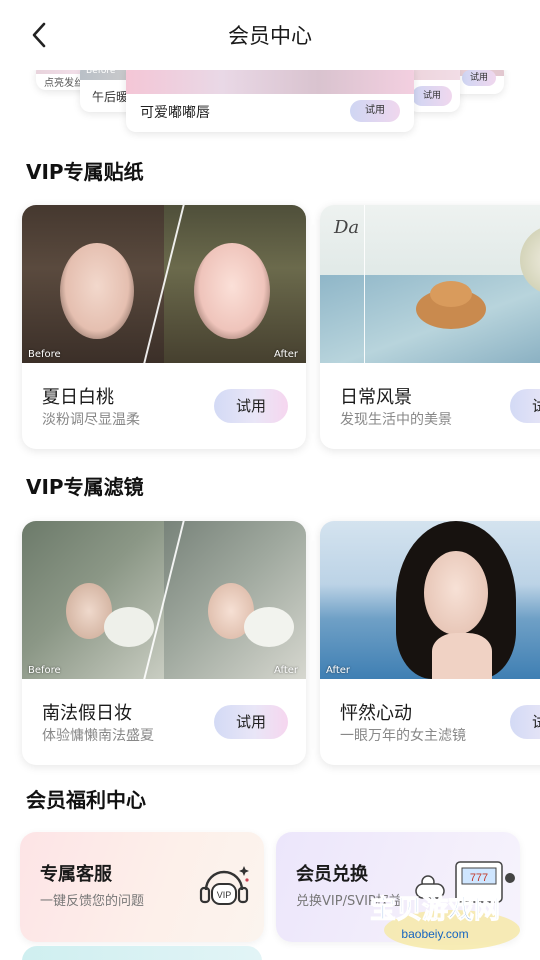 The height and width of the screenshot is (960, 540). Describe the element at coordinates (64, 83) in the screenshot. I see `carousel-card-label: 点亮发丝` at that location.